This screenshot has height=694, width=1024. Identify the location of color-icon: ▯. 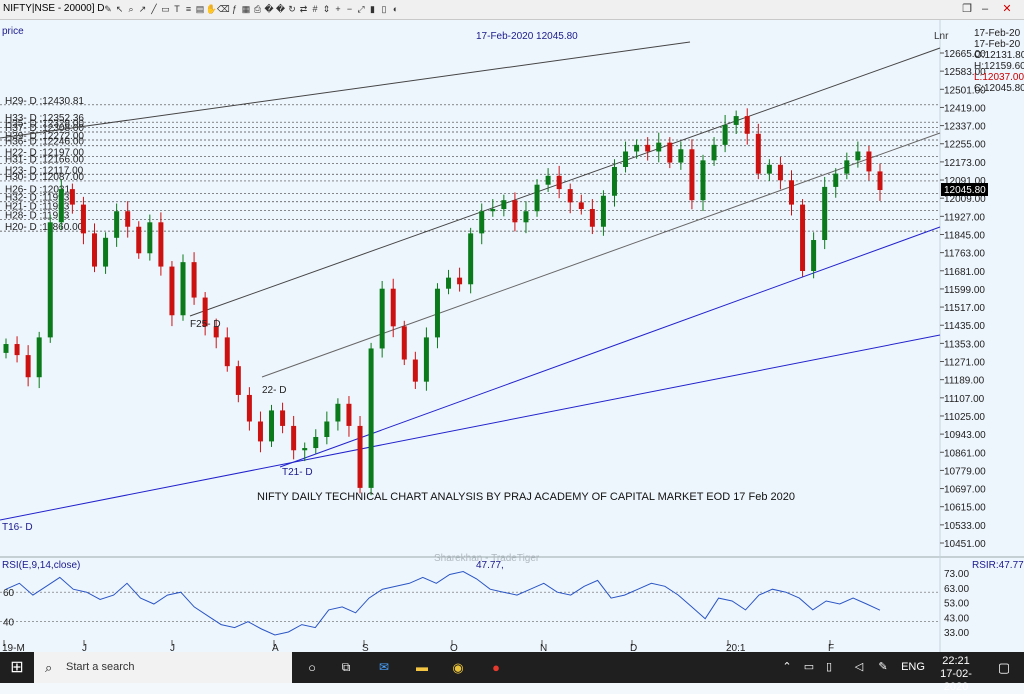
(384, 9).